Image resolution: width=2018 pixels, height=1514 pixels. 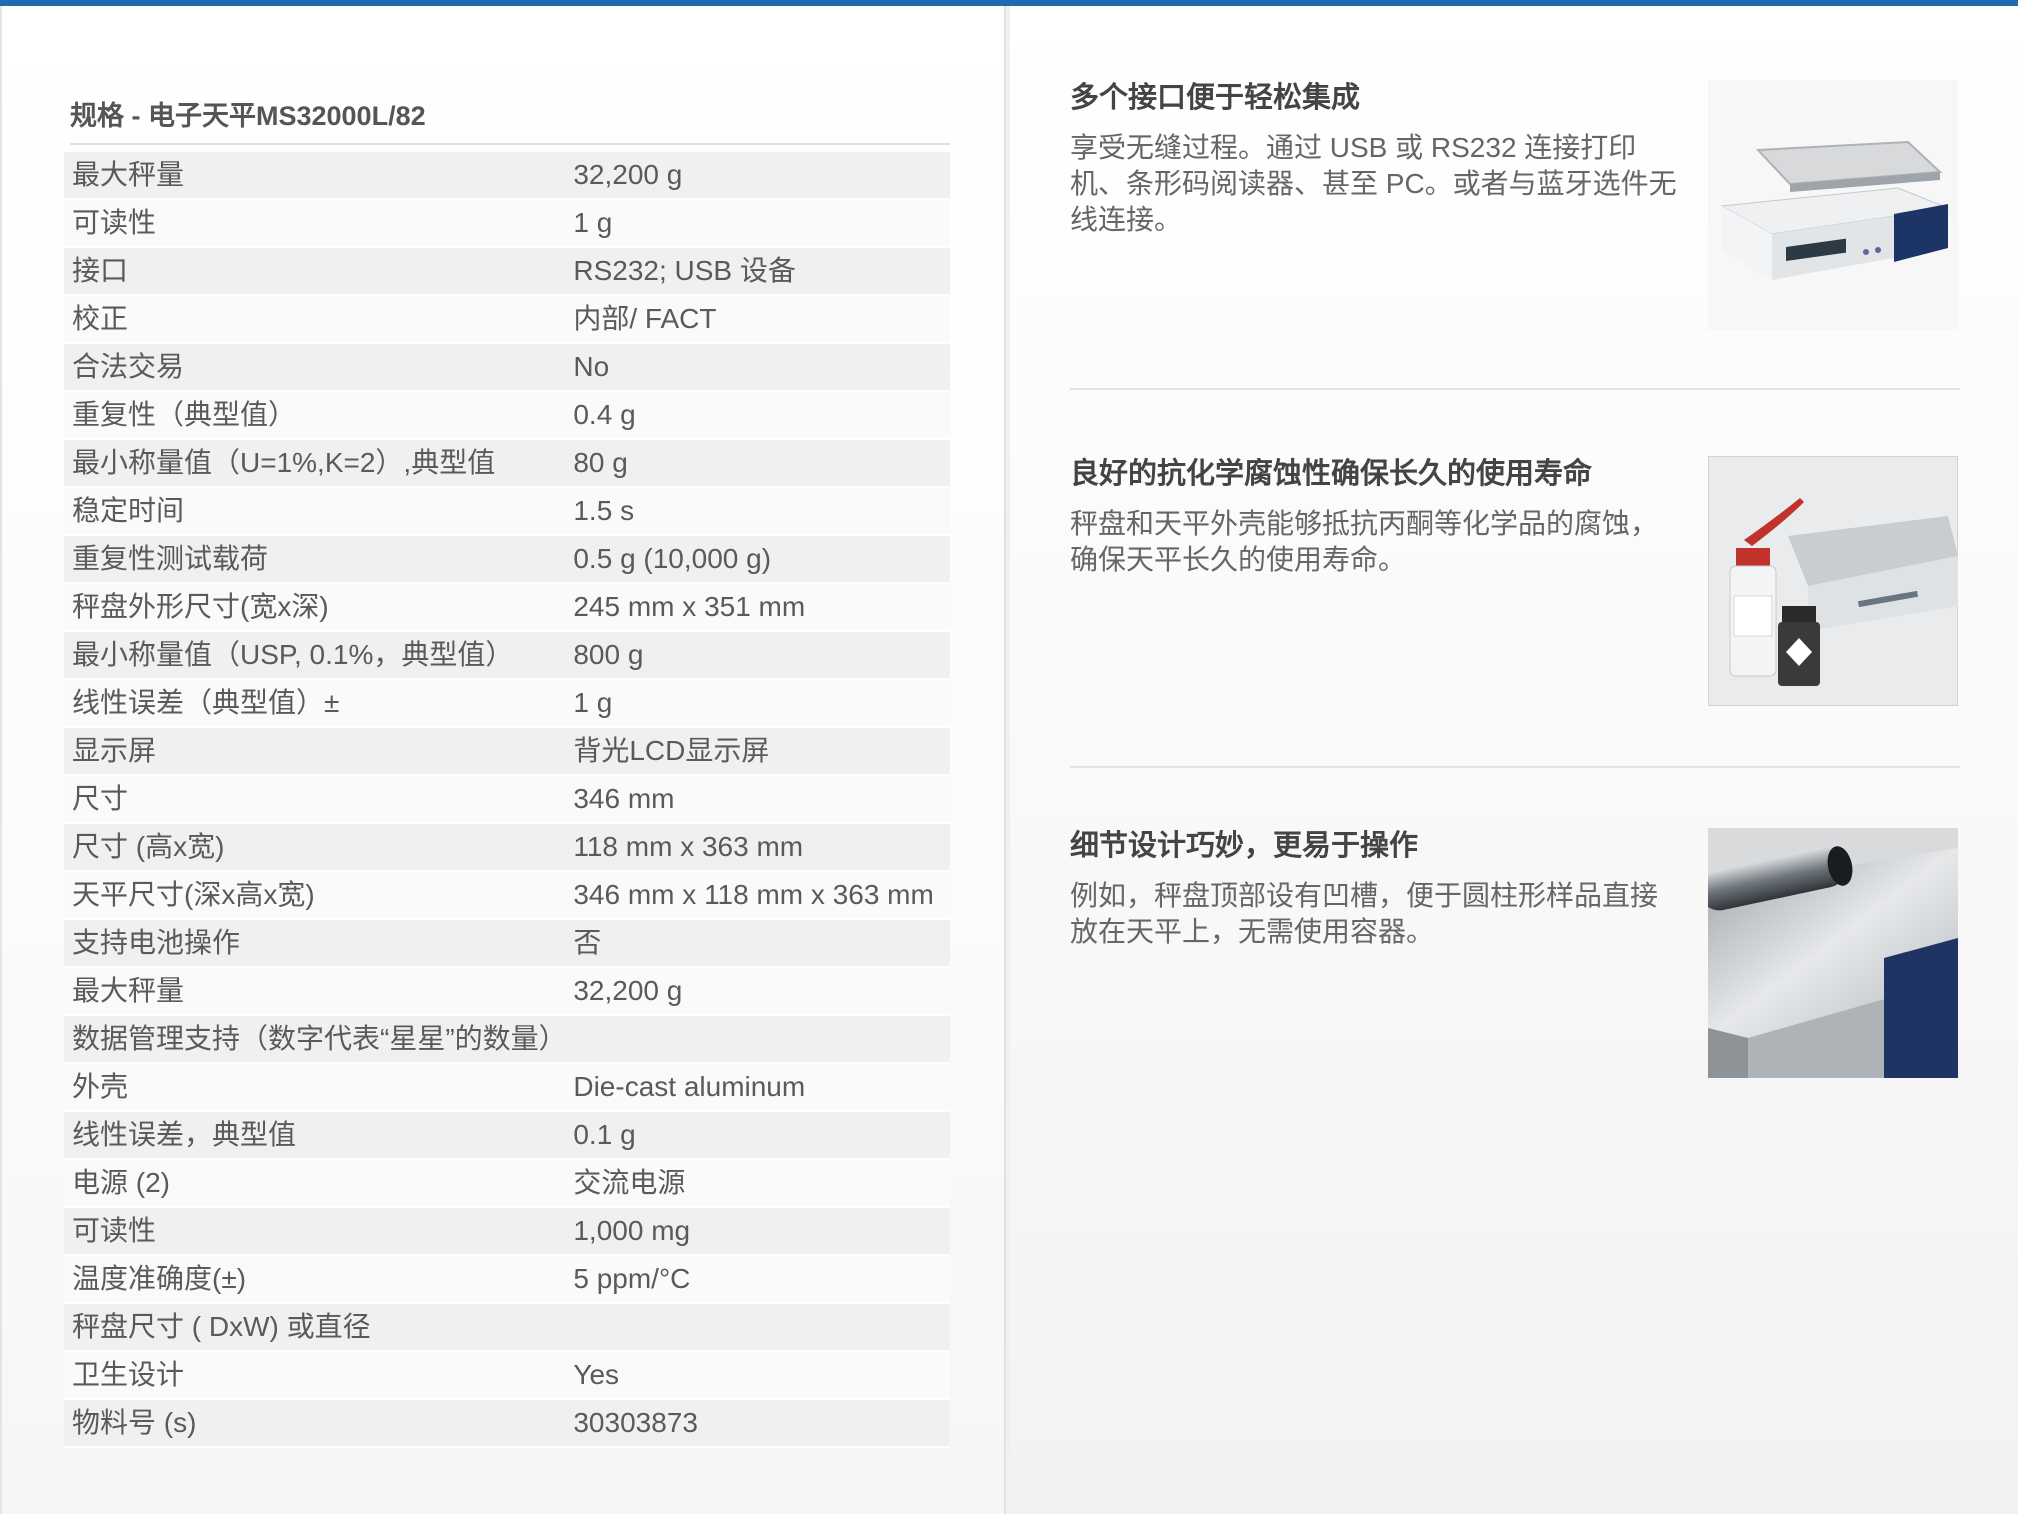 What do you see at coordinates (1833, 205) in the screenshot?
I see `balance-photo` at bounding box center [1833, 205].